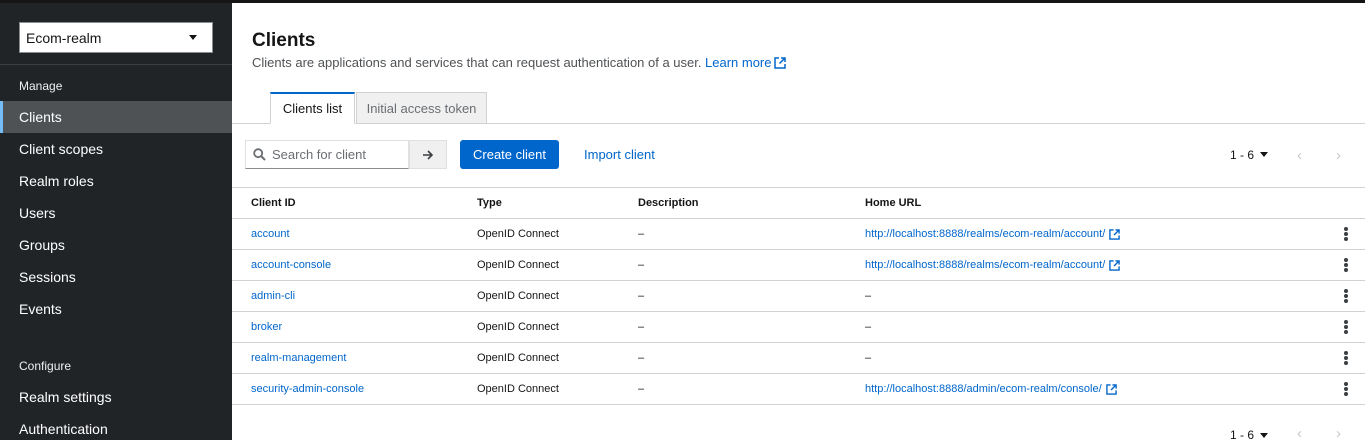 The image size is (1365, 440). Describe the element at coordinates (116, 37) in the screenshot. I see `realm-selector: Ecom-realm` at that location.